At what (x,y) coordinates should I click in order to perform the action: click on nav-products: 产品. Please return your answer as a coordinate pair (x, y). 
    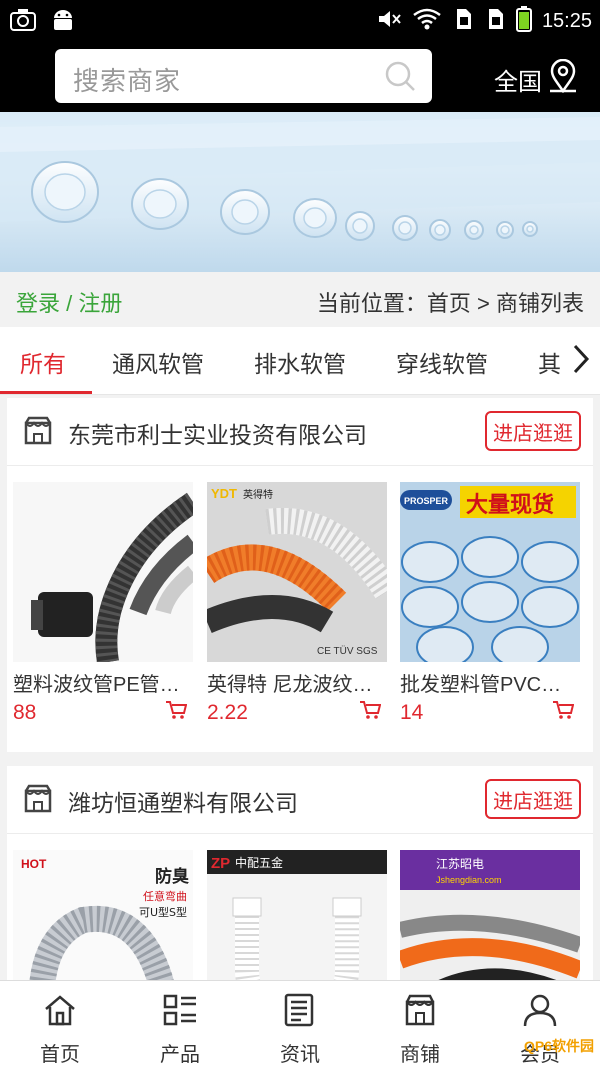
    Looking at the image, I should click on (180, 1030).